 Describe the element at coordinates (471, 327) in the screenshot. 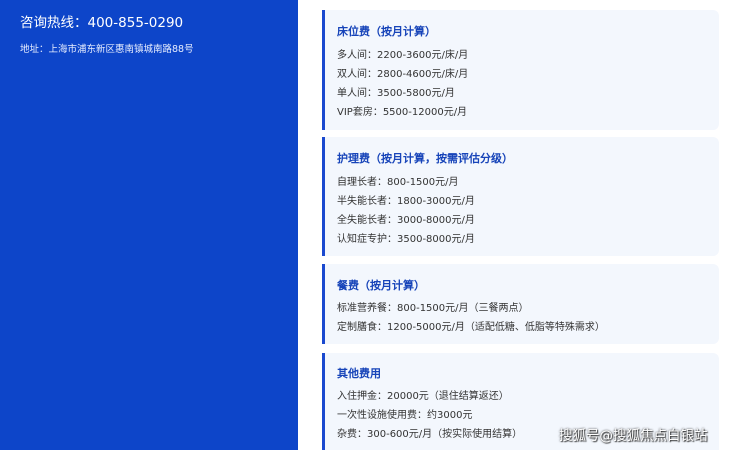

I see `fee-line: 定制膳食：1200-5000元/月（适配低糖、低脂等特殊需求）` at that location.